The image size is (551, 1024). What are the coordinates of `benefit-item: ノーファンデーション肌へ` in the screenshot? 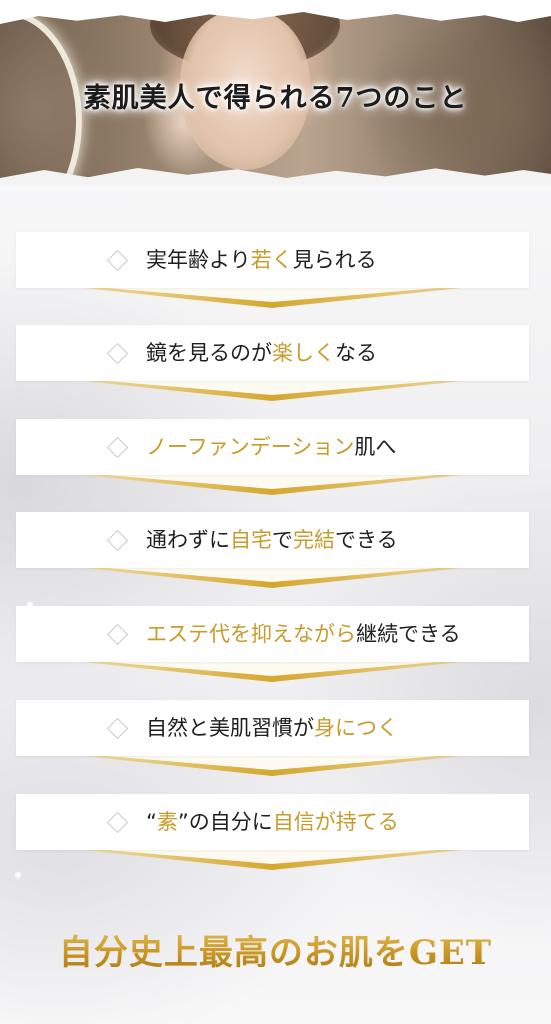 It's located at (272, 460).